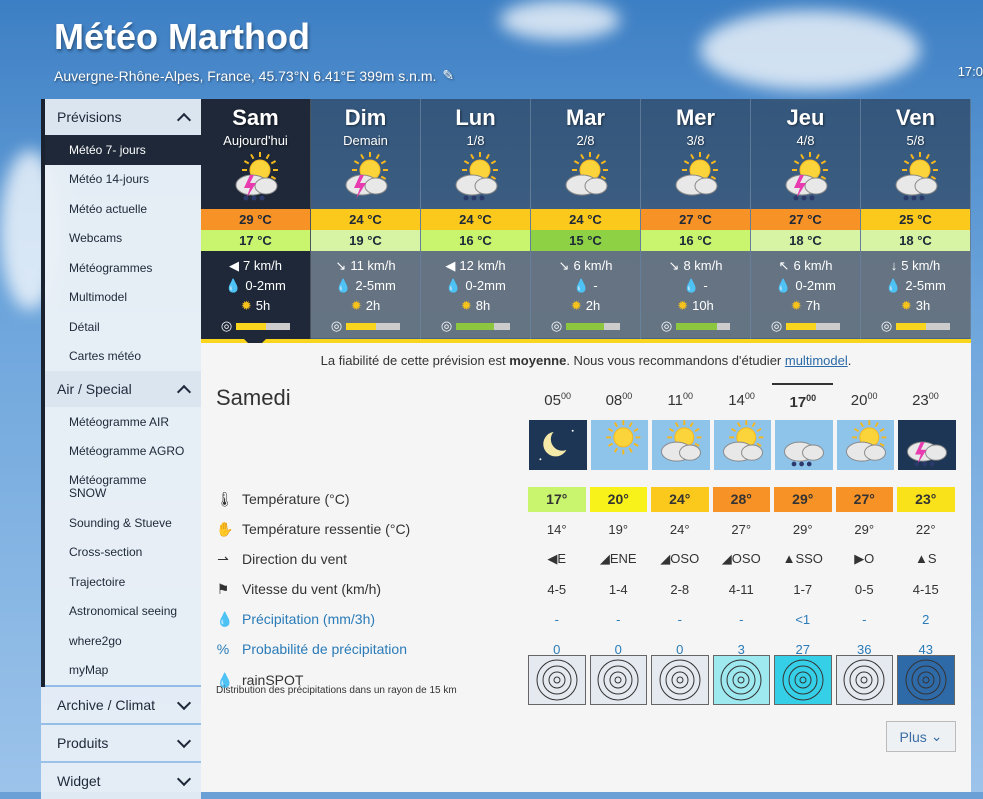 Image resolution: width=983 pixels, height=799 pixels. I want to click on wind-arrow-icon: ◀, so click(233, 265).